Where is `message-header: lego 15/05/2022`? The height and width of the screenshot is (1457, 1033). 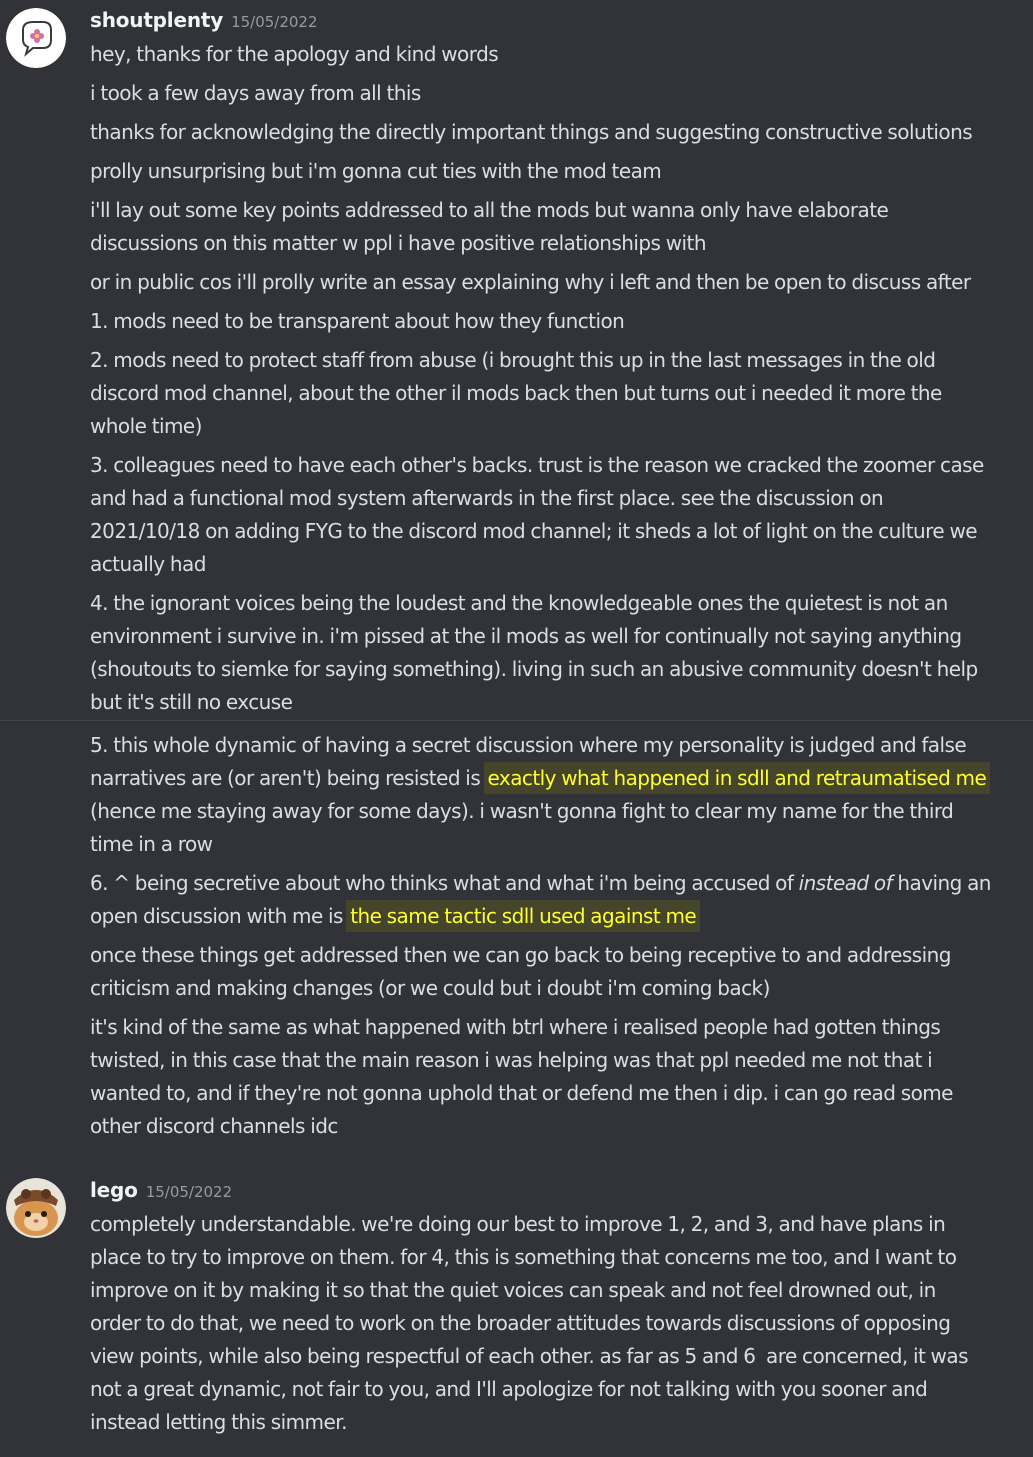
message-header: lego 15/05/2022 is located at coordinates (161, 1190).